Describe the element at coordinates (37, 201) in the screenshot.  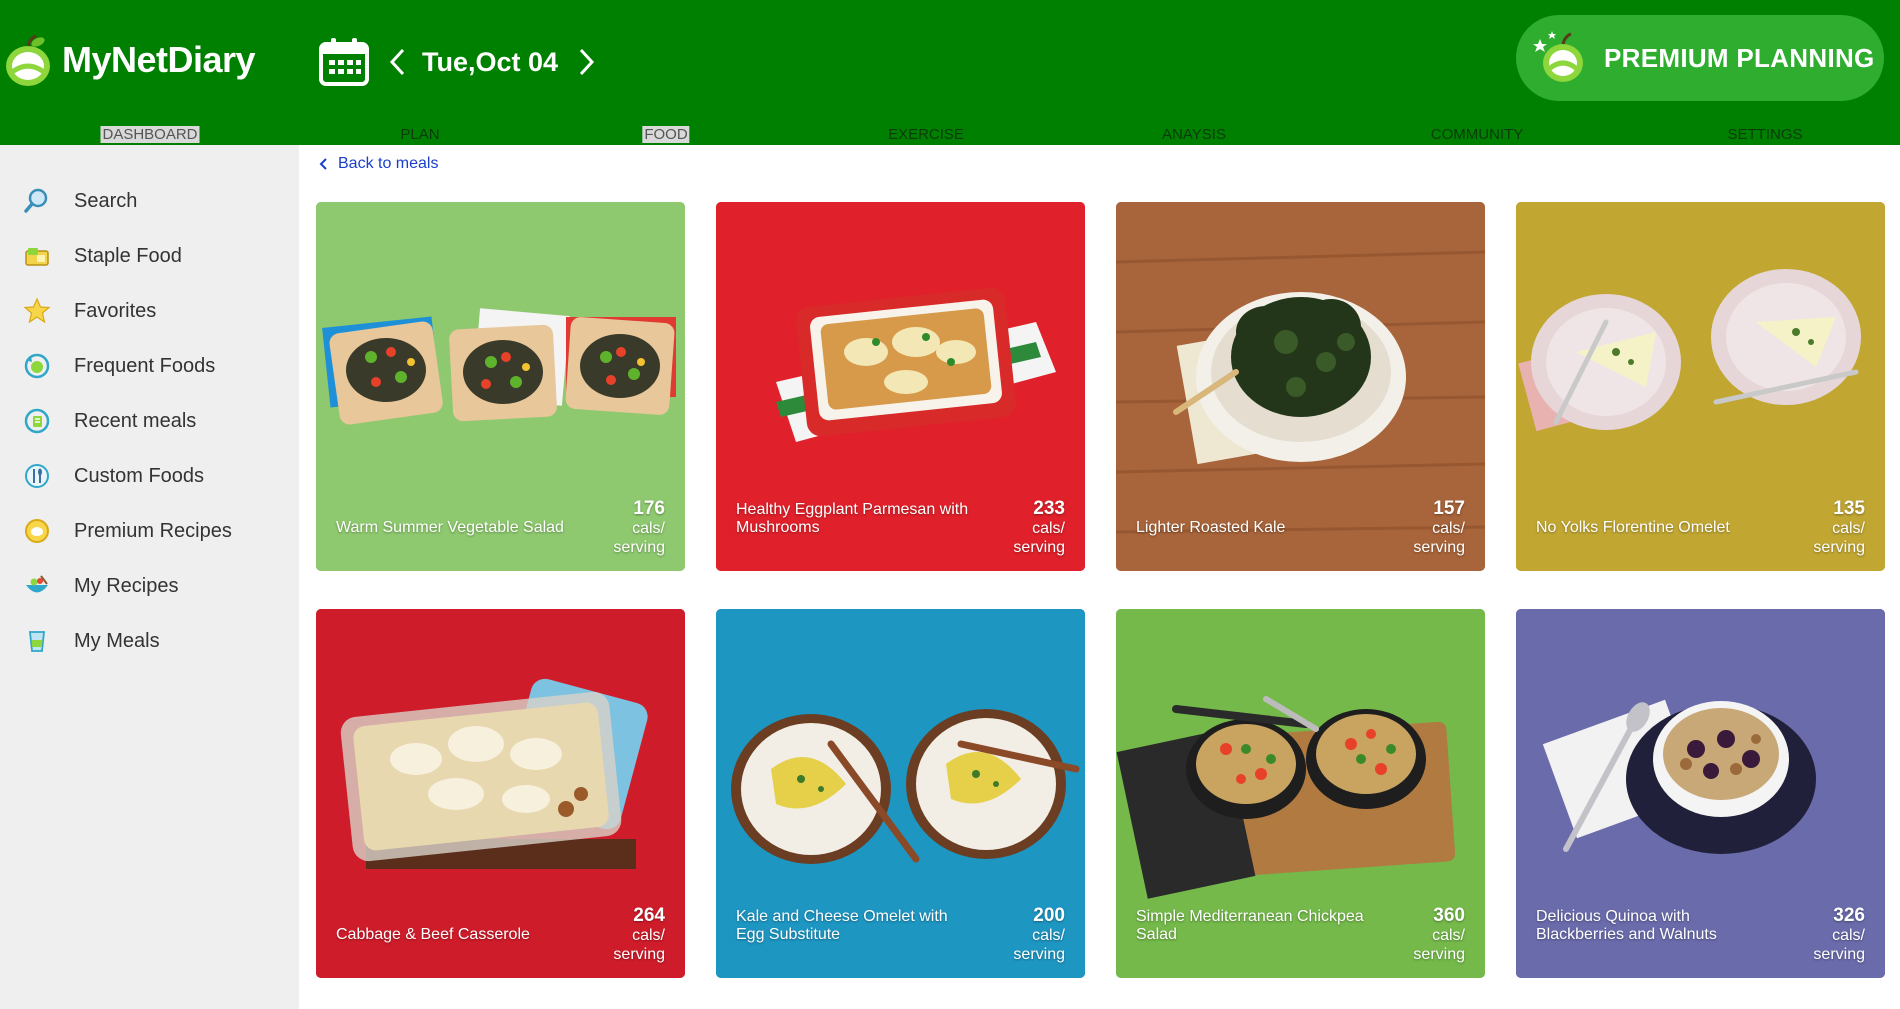
I see `search-icon` at that location.